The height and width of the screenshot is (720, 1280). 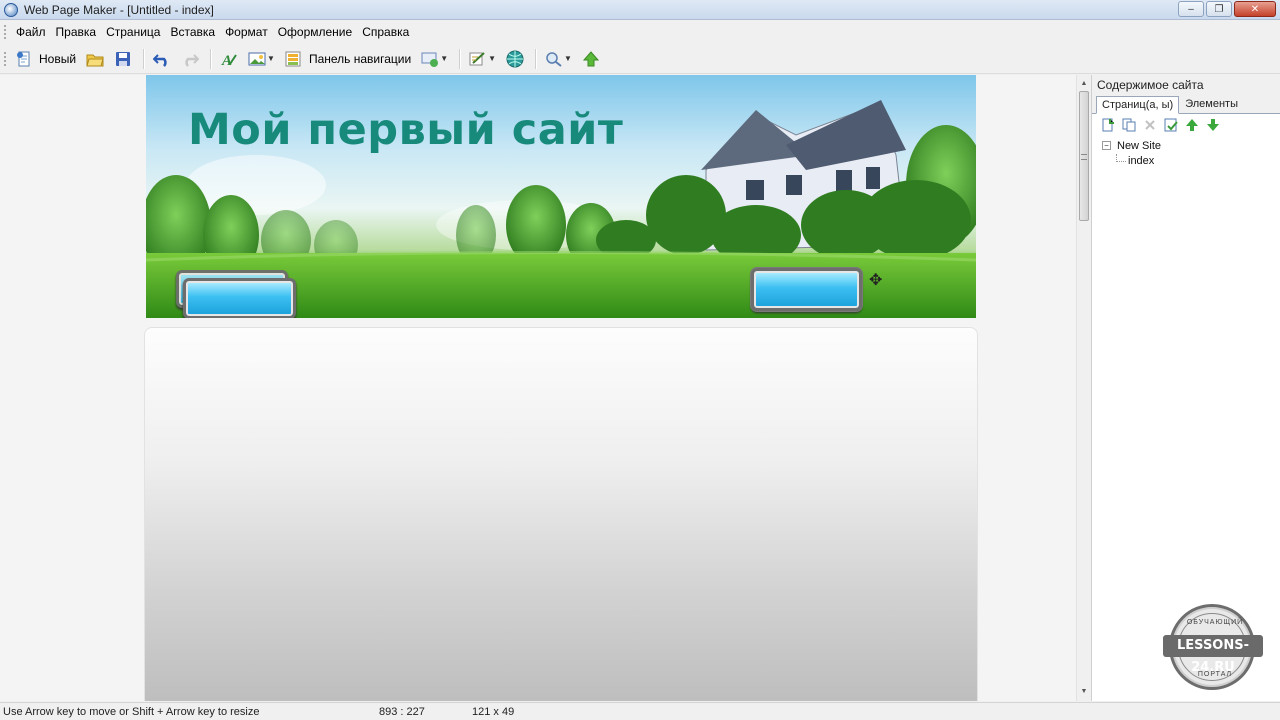 What do you see at coordinates (315, 32) in the screenshot?
I see `menu-design: Оформление` at bounding box center [315, 32].